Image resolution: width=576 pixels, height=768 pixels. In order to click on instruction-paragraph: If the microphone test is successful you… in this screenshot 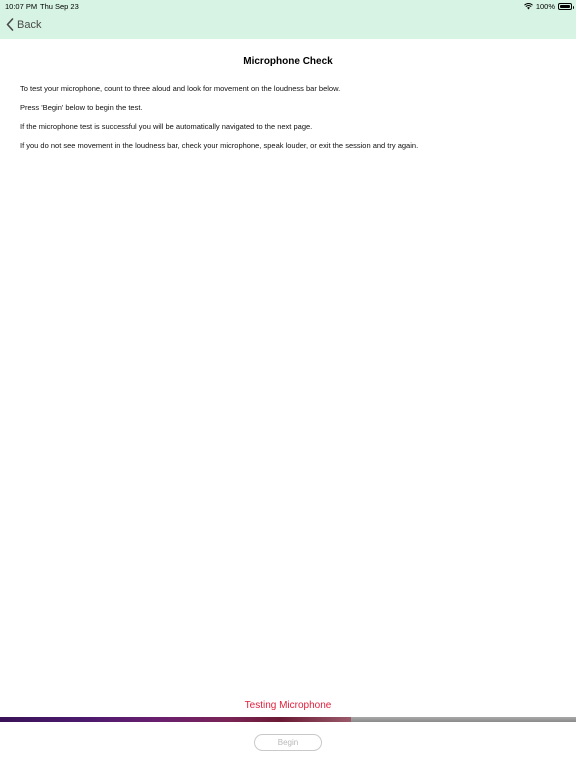, I will do `click(166, 126)`.